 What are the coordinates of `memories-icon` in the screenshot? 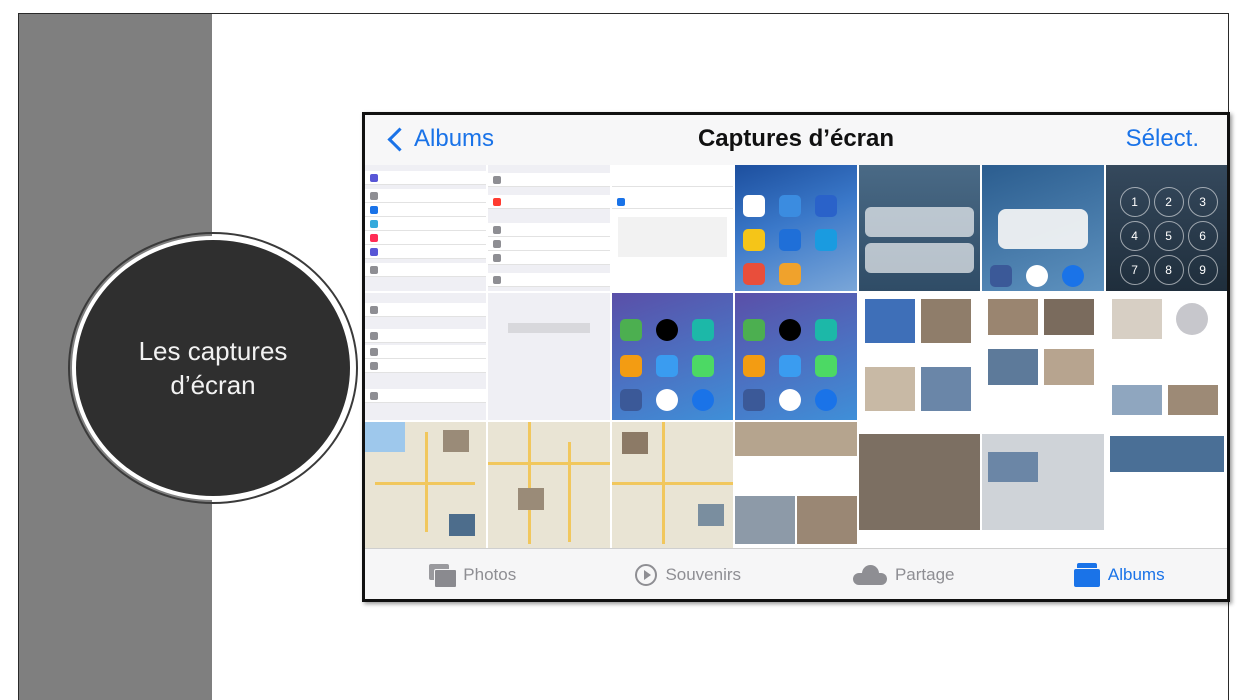 It's located at (646, 574).